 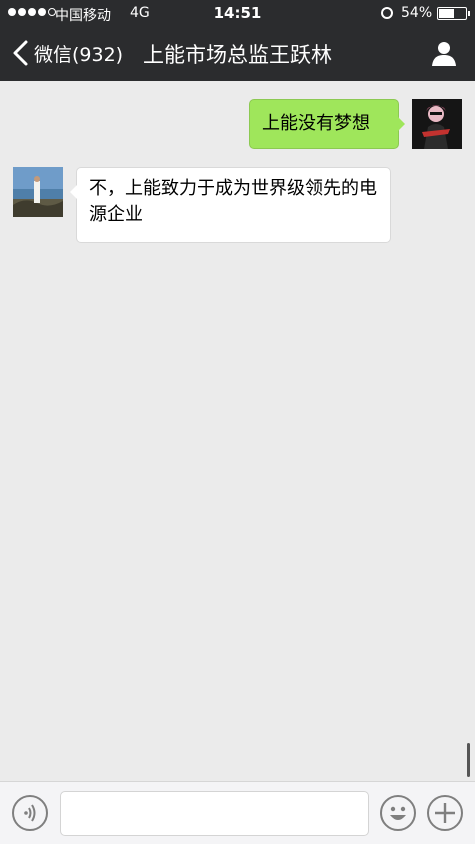 I want to click on scroll-indicator, so click(x=468, y=760).